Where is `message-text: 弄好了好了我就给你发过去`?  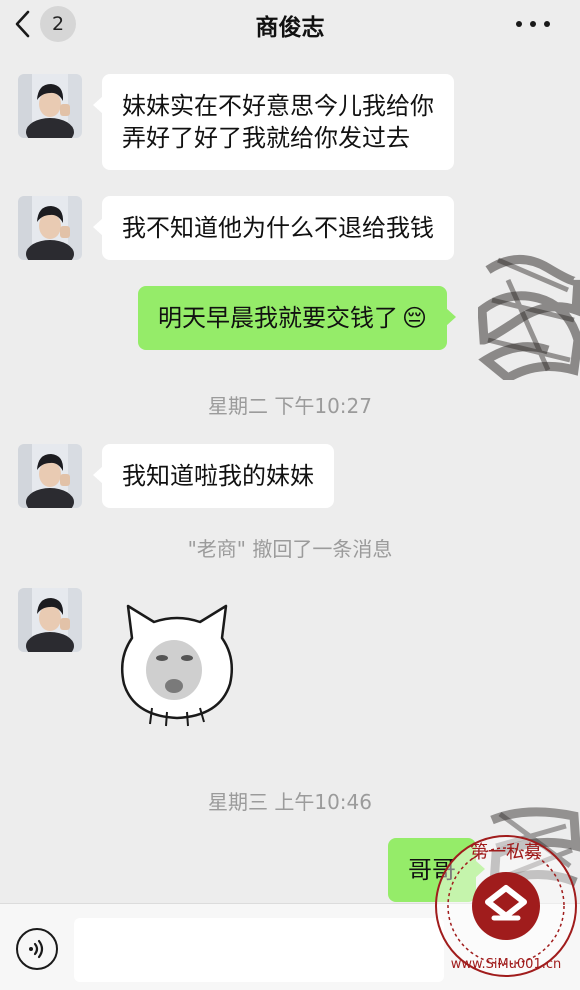 message-text: 弄好了好了我就给你发过去 is located at coordinates (266, 138).